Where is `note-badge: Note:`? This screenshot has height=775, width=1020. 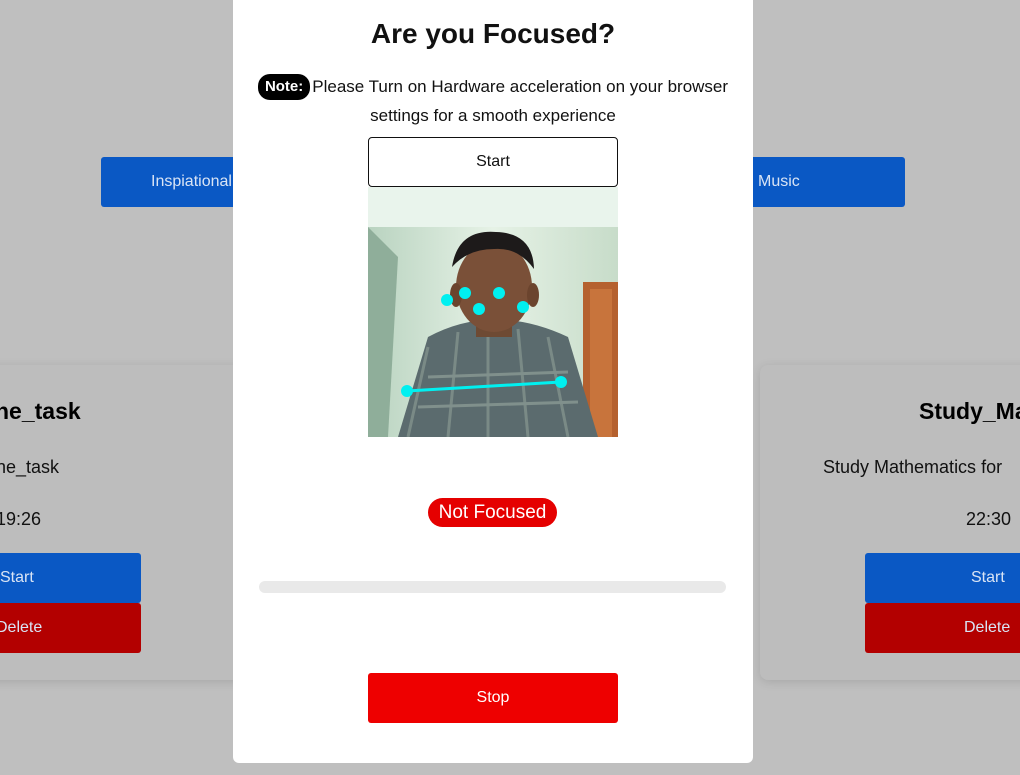
note-badge: Note: is located at coordinates (284, 86).